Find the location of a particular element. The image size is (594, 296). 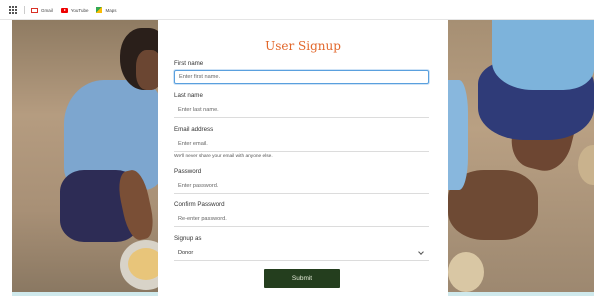

signup-as-label: Signup as is located at coordinates (188, 238).